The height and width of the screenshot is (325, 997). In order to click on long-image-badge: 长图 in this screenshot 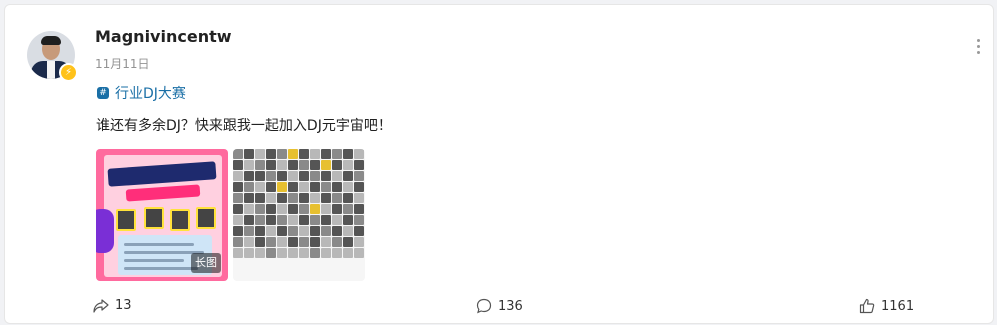, I will do `click(206, 263)`.